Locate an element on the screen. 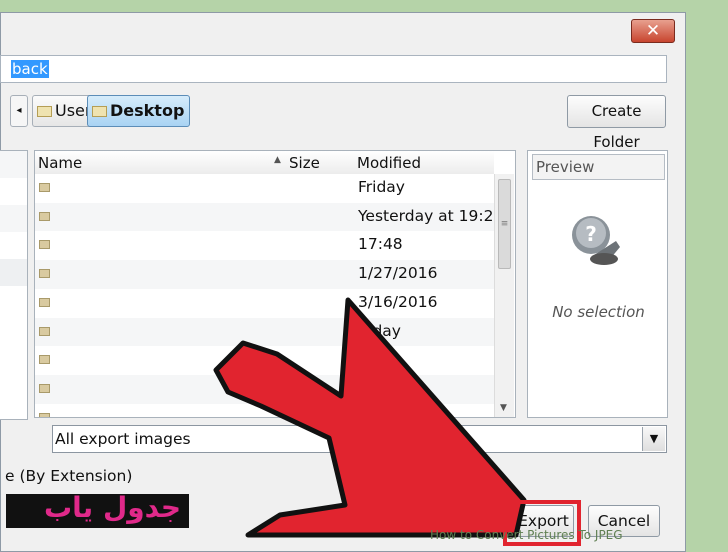  caption-text: How to Convert Pictures To JPEG is located at coordinates (526, 535).